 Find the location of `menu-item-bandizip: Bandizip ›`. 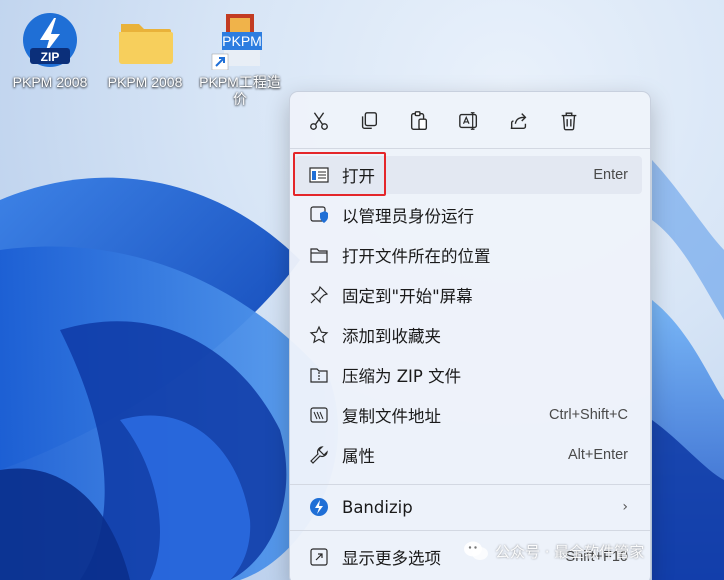

menu-item-bandizip: Bandizip › is located at coordinates (468, 507).